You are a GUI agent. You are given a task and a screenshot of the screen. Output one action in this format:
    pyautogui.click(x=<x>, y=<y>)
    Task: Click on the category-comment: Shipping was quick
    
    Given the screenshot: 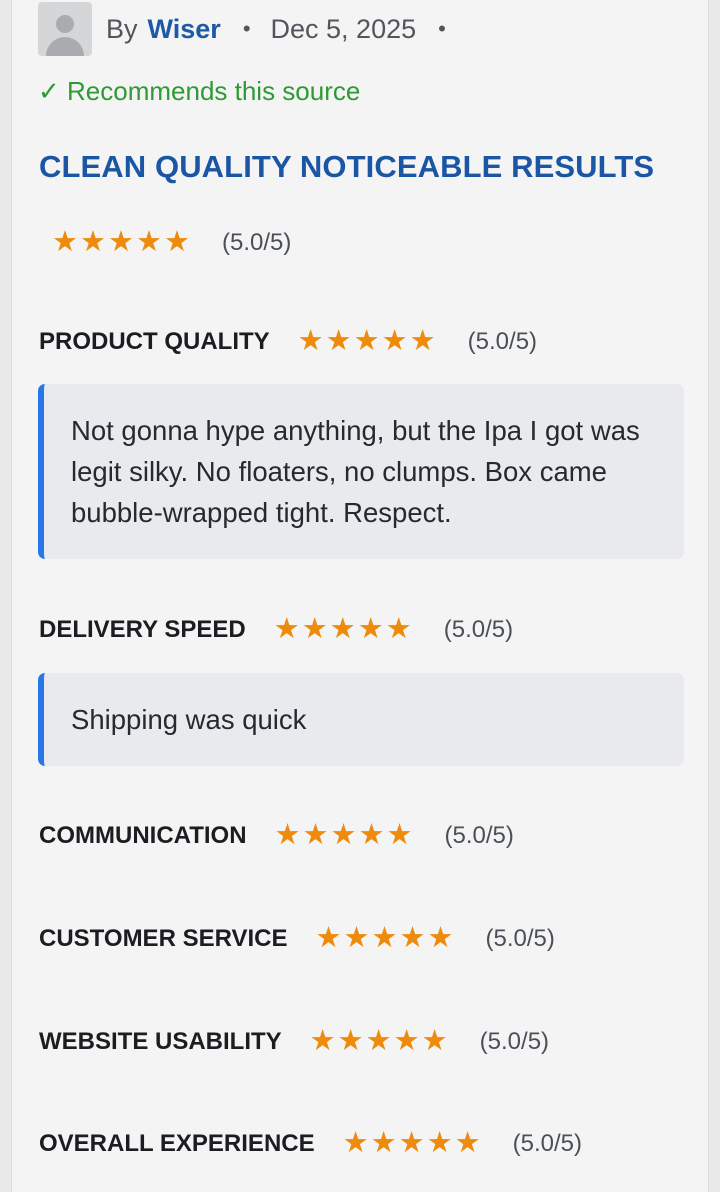 What is the action you would take?
    pyautogui.click(x=361, y=719)
    